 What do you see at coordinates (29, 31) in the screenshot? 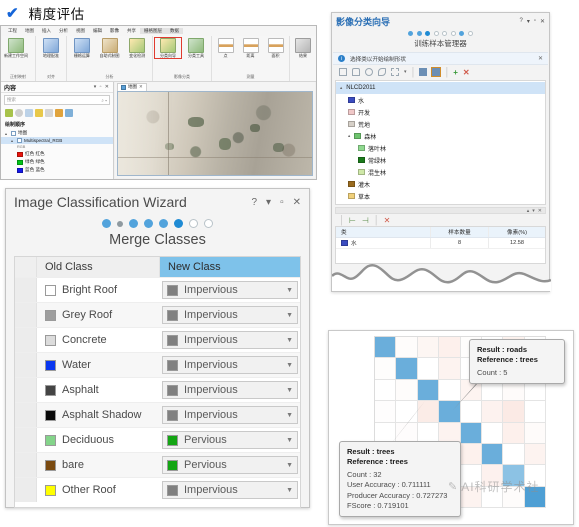
I see `ribbon-tab-map: 地图` at bounding box center [29, 31].